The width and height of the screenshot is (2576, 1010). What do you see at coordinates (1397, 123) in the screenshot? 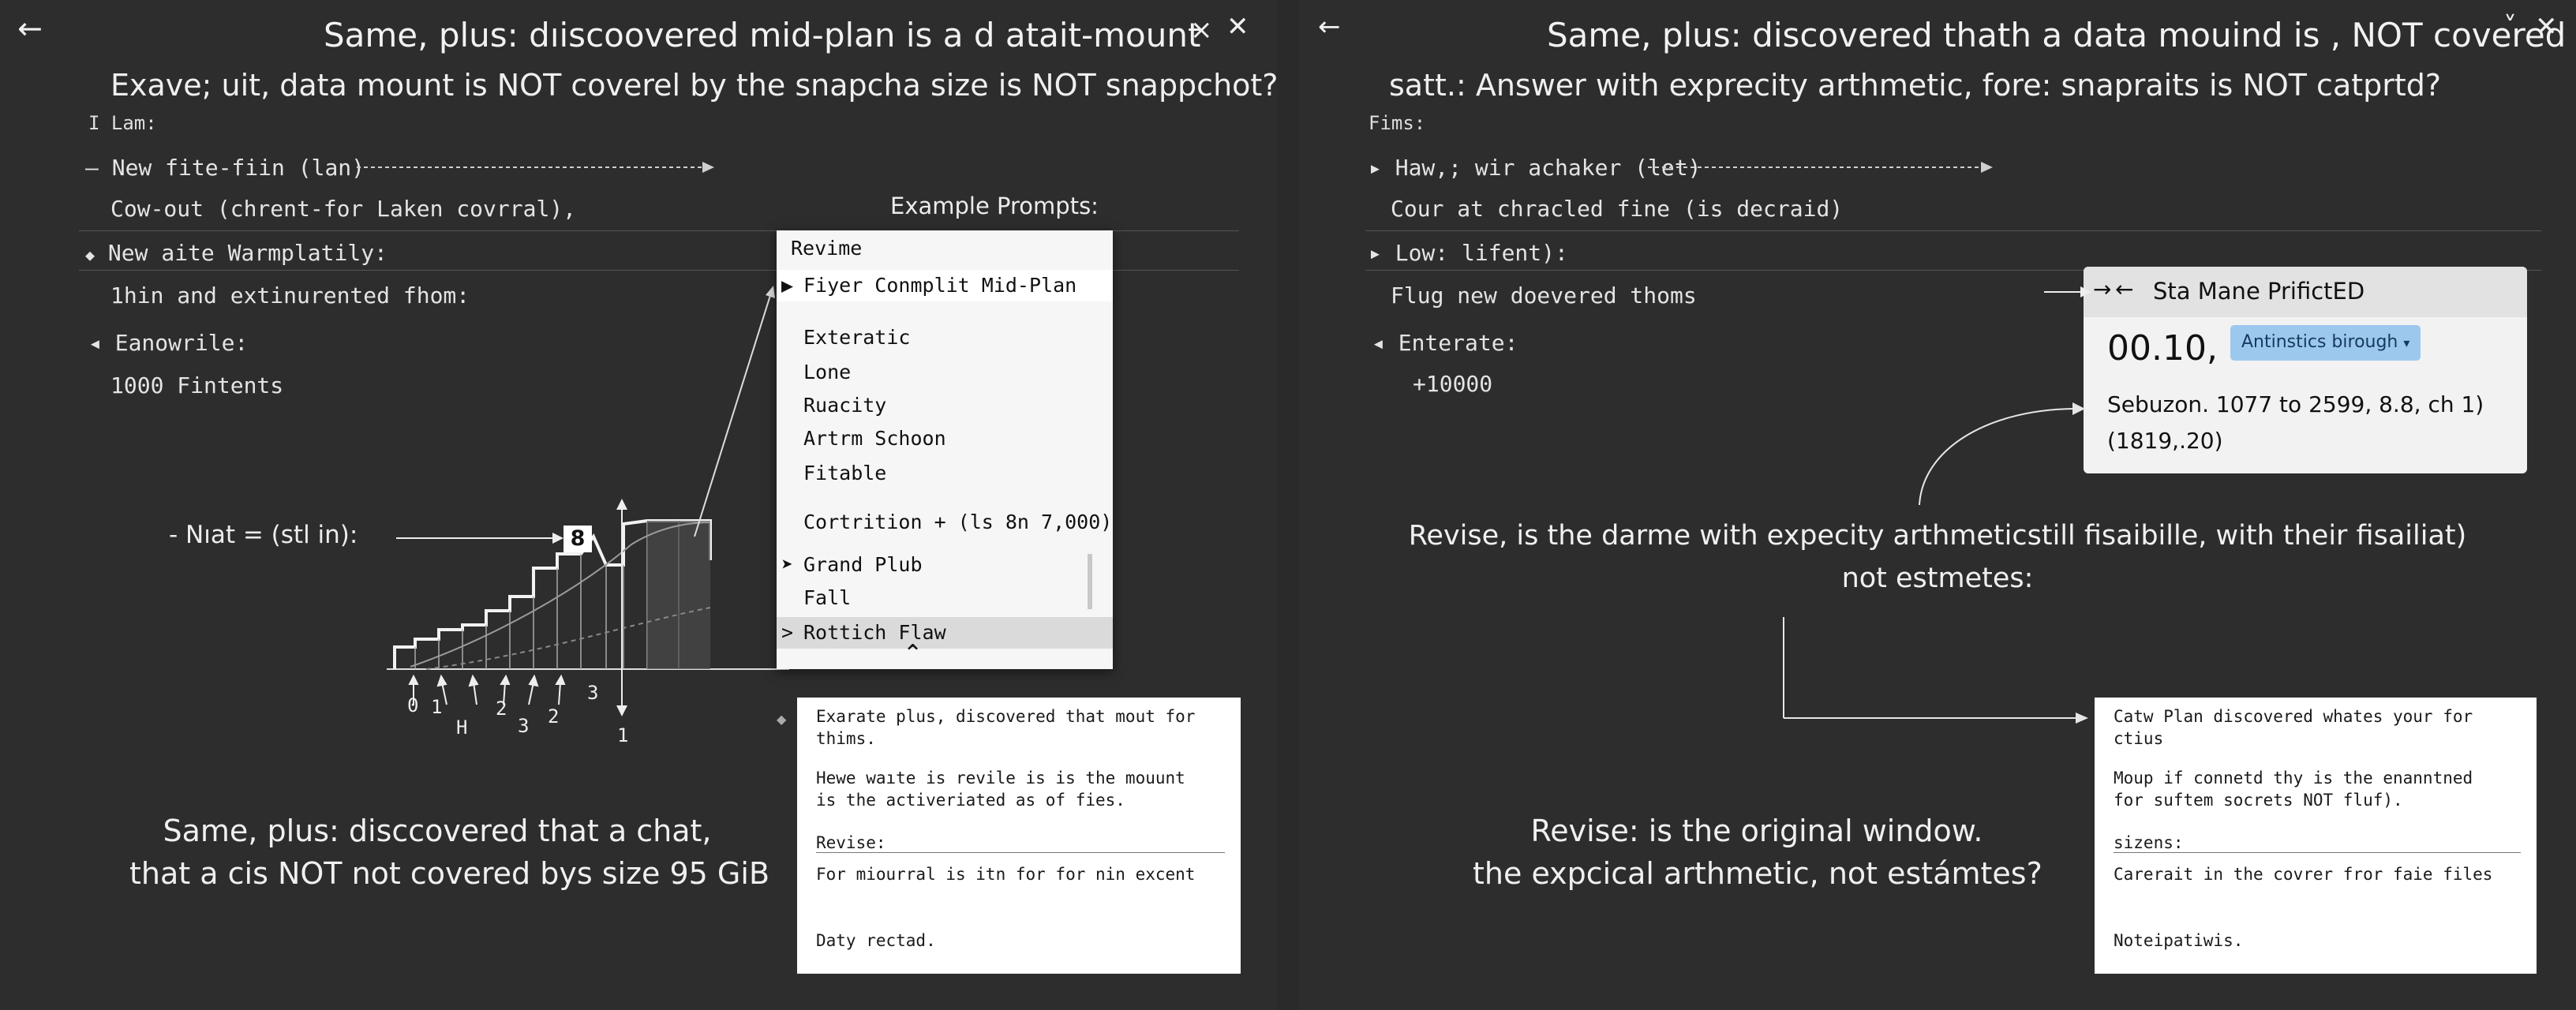
I see `plan-label: Fims:` at bounding box center [1397, 123].